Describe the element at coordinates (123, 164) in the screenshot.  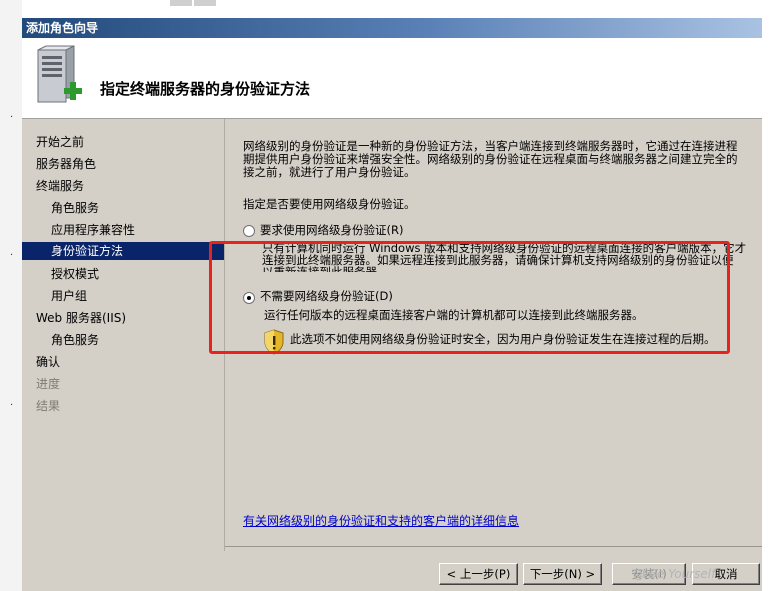
I see `nav-step-server-roles: 服务器角色` at that location.